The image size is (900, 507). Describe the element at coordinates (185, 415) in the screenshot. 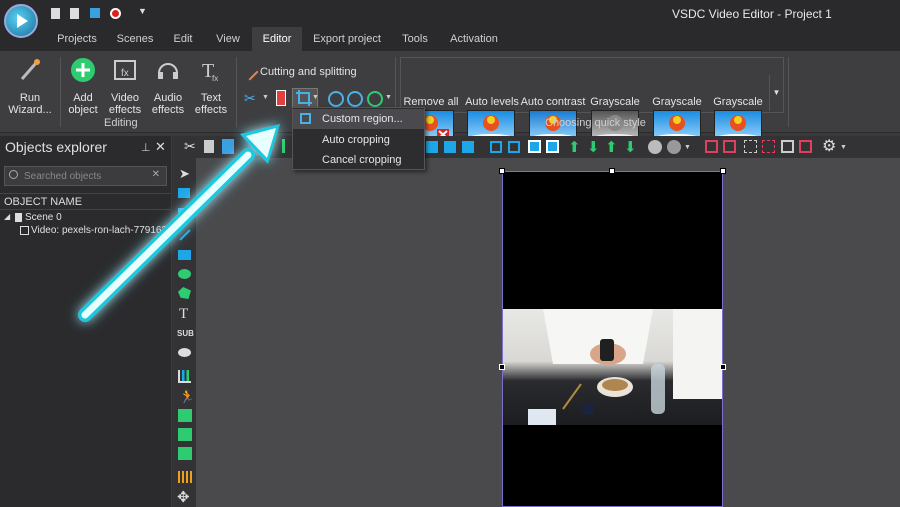

I see `add-picture-icon` at that location.